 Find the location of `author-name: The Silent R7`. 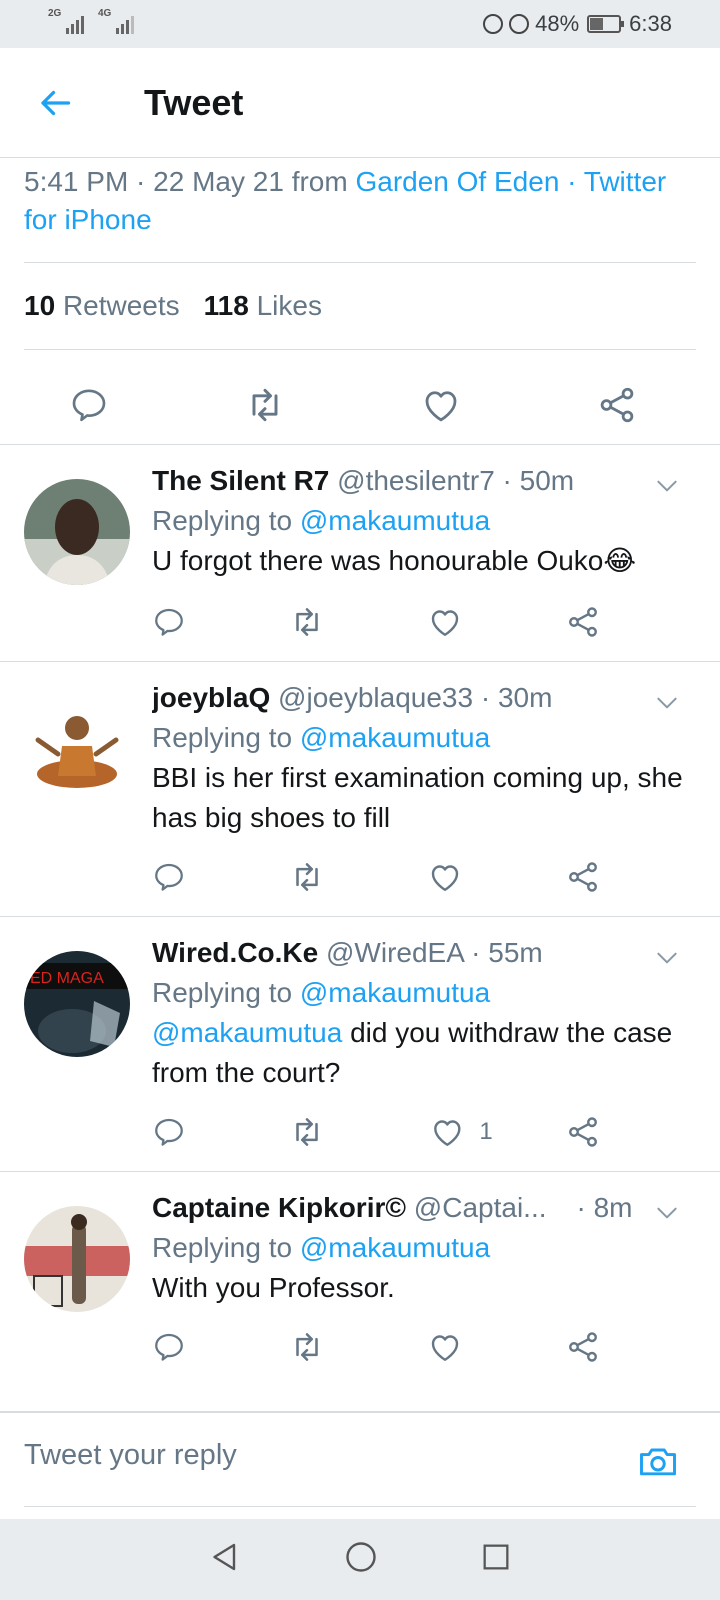

author-name: The Silent R7 is located at coordinates (240, 480).